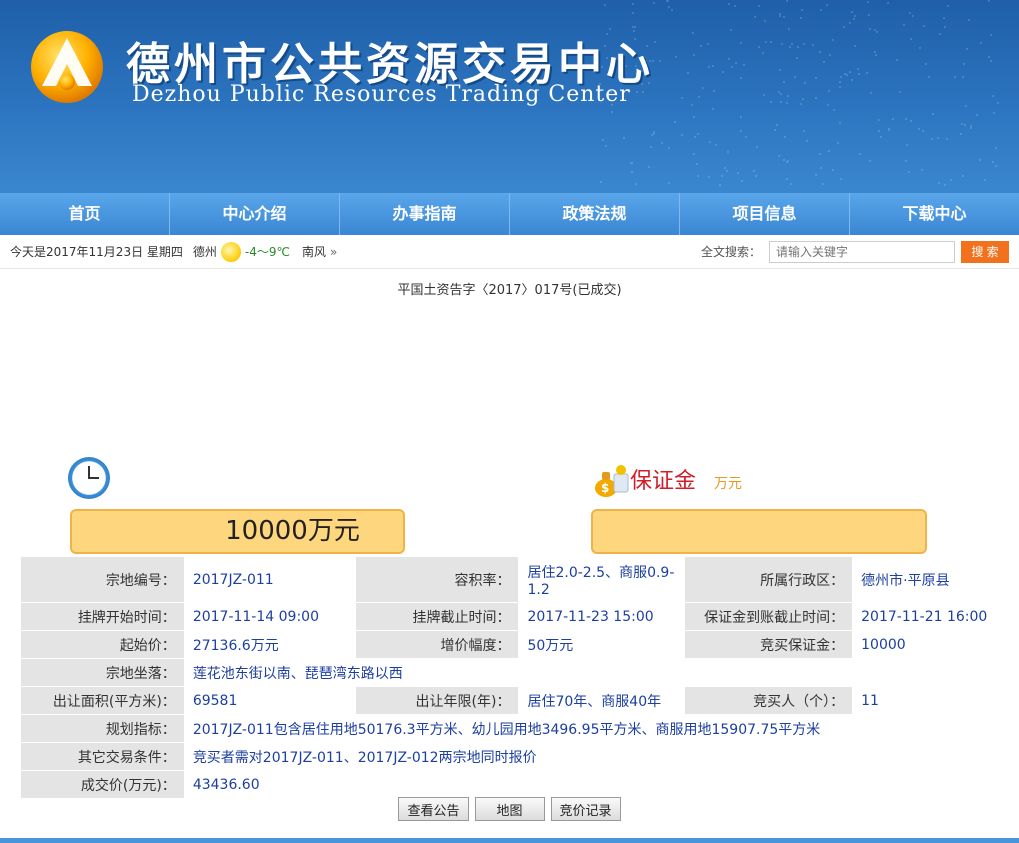  I want to click on search-button: 搜 索, so click(985, 251).